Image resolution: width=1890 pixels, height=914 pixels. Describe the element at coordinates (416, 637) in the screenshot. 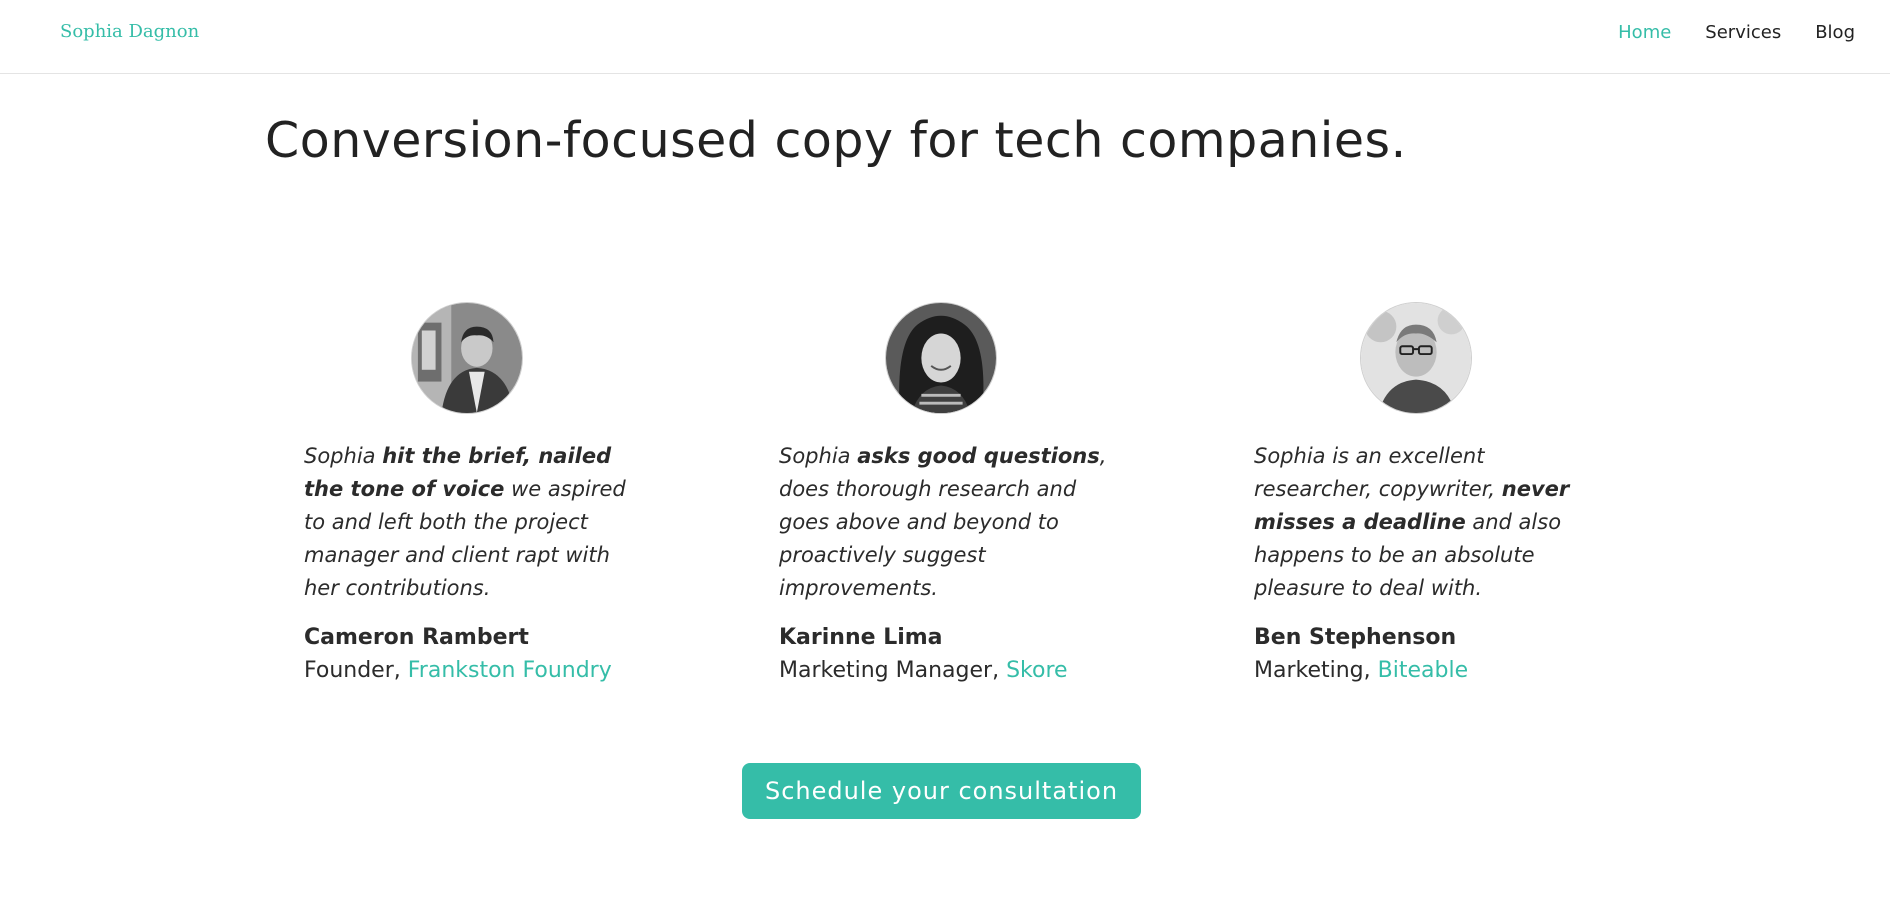

I see `testimonial-author-name: Cameron Rambert` at that location.